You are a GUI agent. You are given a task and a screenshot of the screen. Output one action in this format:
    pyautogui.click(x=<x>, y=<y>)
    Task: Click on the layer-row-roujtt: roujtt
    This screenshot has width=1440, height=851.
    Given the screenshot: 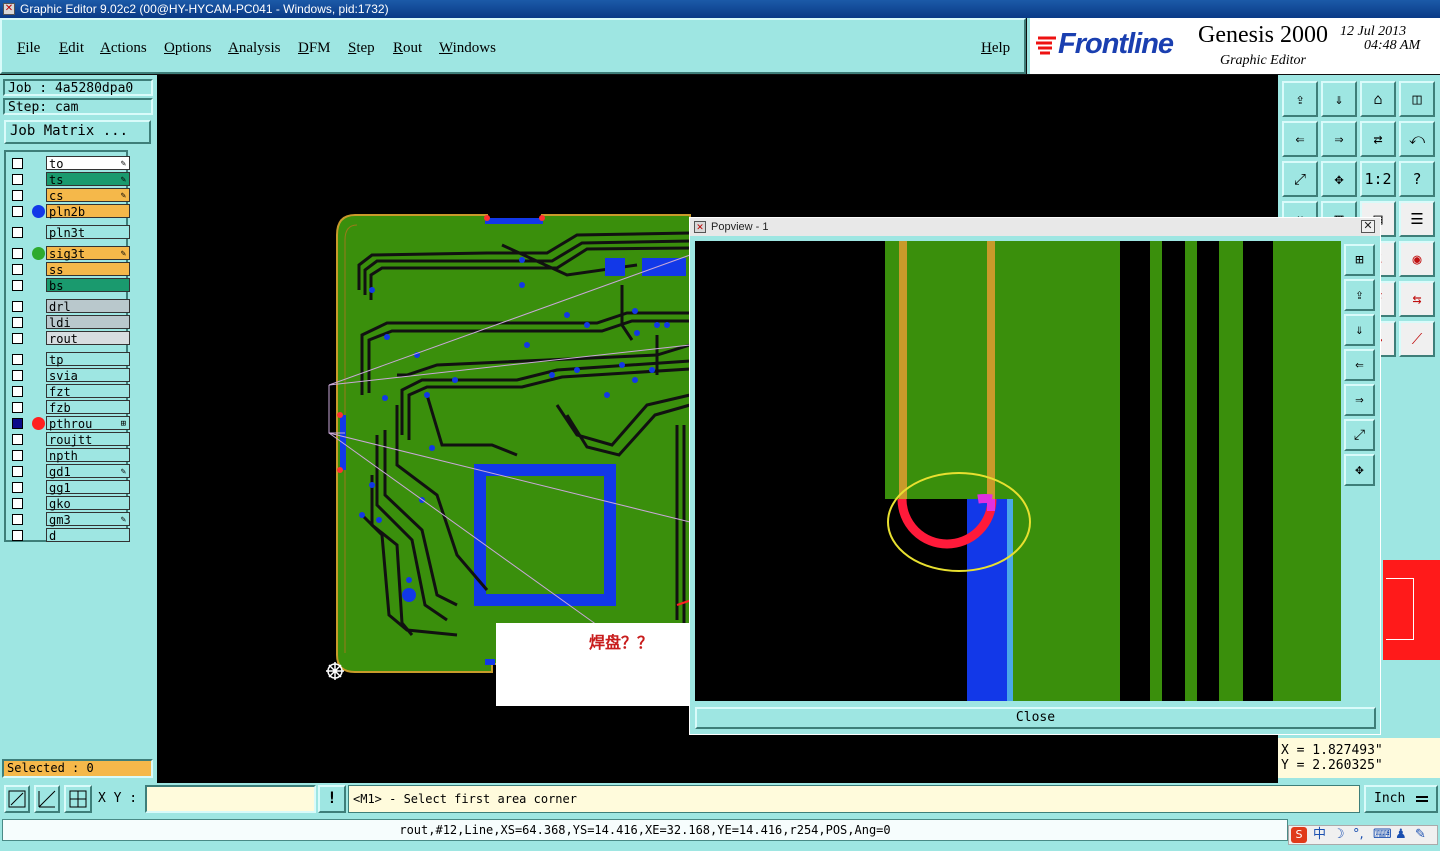 What is the action you would take?
    pyautogui.click(x=71, y=439)
    